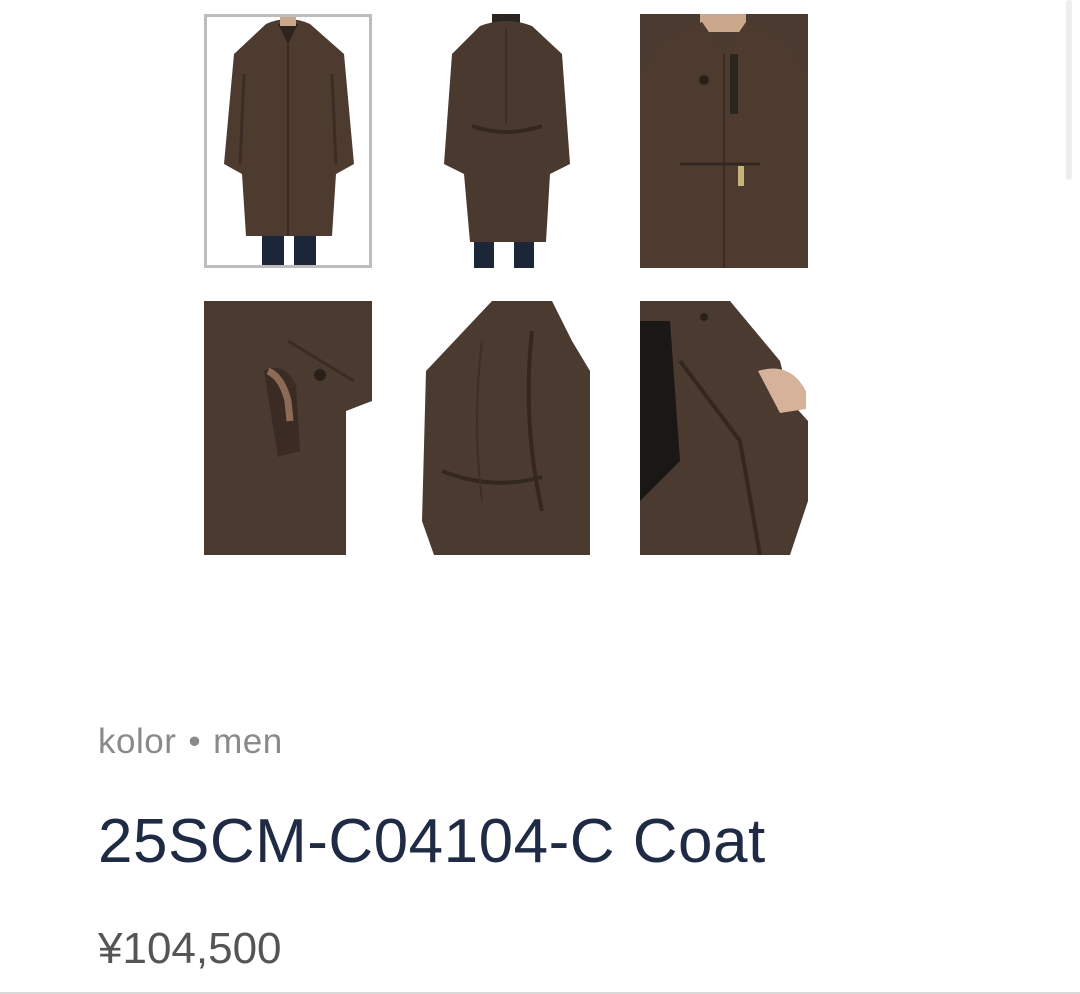  I want to click on brand-name: kolor, so click(137, 741).